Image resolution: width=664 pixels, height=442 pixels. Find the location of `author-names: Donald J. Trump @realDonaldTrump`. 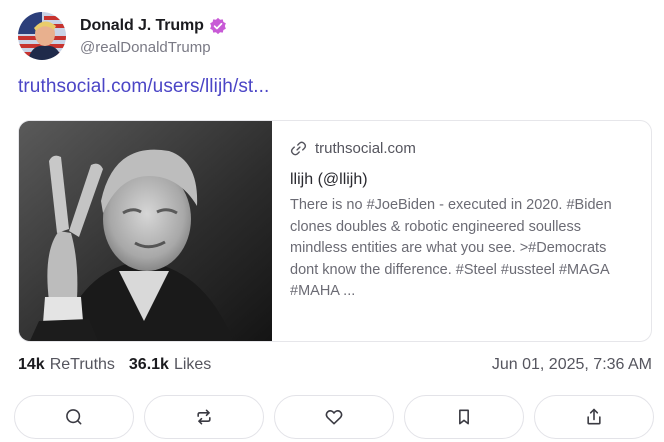

author-names: Donald J. Trump @realDonaldTrump is located at coordinates (153, 36).